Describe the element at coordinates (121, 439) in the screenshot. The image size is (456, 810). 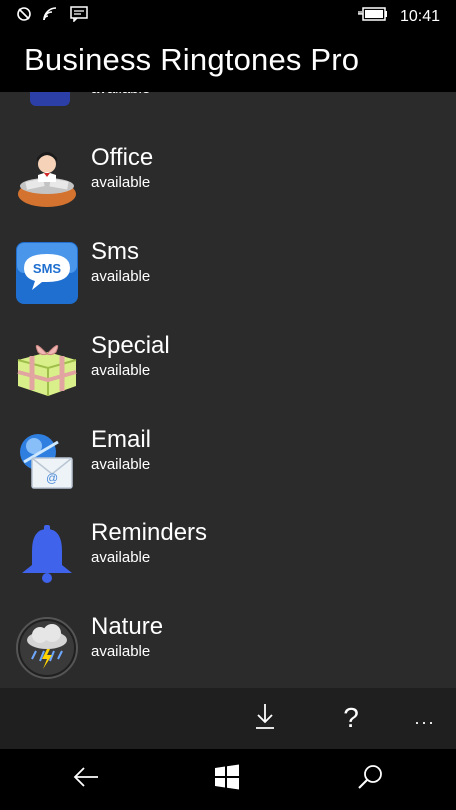
I see `list-item-title: Email` at that location.